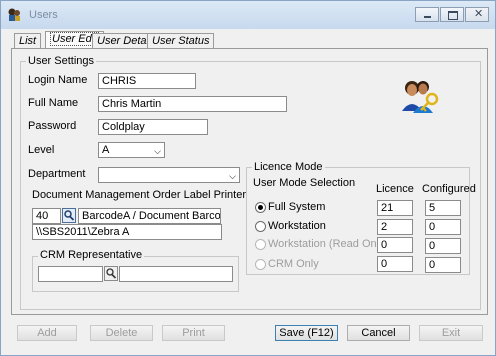 The width and height of the screenshot is (496, 356). What do you see at coordinates (260, 226) in the screenshot?
I see `workstation-radio` at bounding box center [260, 226].